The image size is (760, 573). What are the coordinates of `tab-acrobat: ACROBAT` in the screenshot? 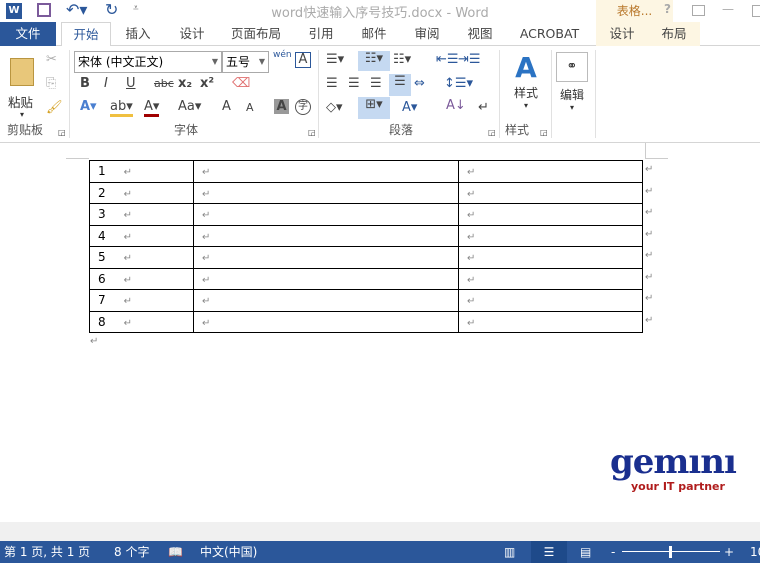 It's located at (549, 34).